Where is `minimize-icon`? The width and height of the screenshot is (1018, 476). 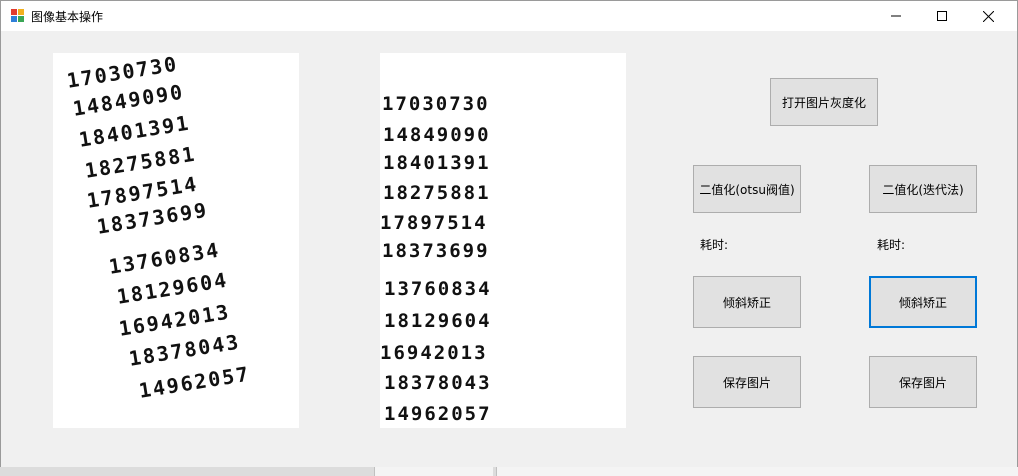 minimize-icon is located at coordinates (896, 16).